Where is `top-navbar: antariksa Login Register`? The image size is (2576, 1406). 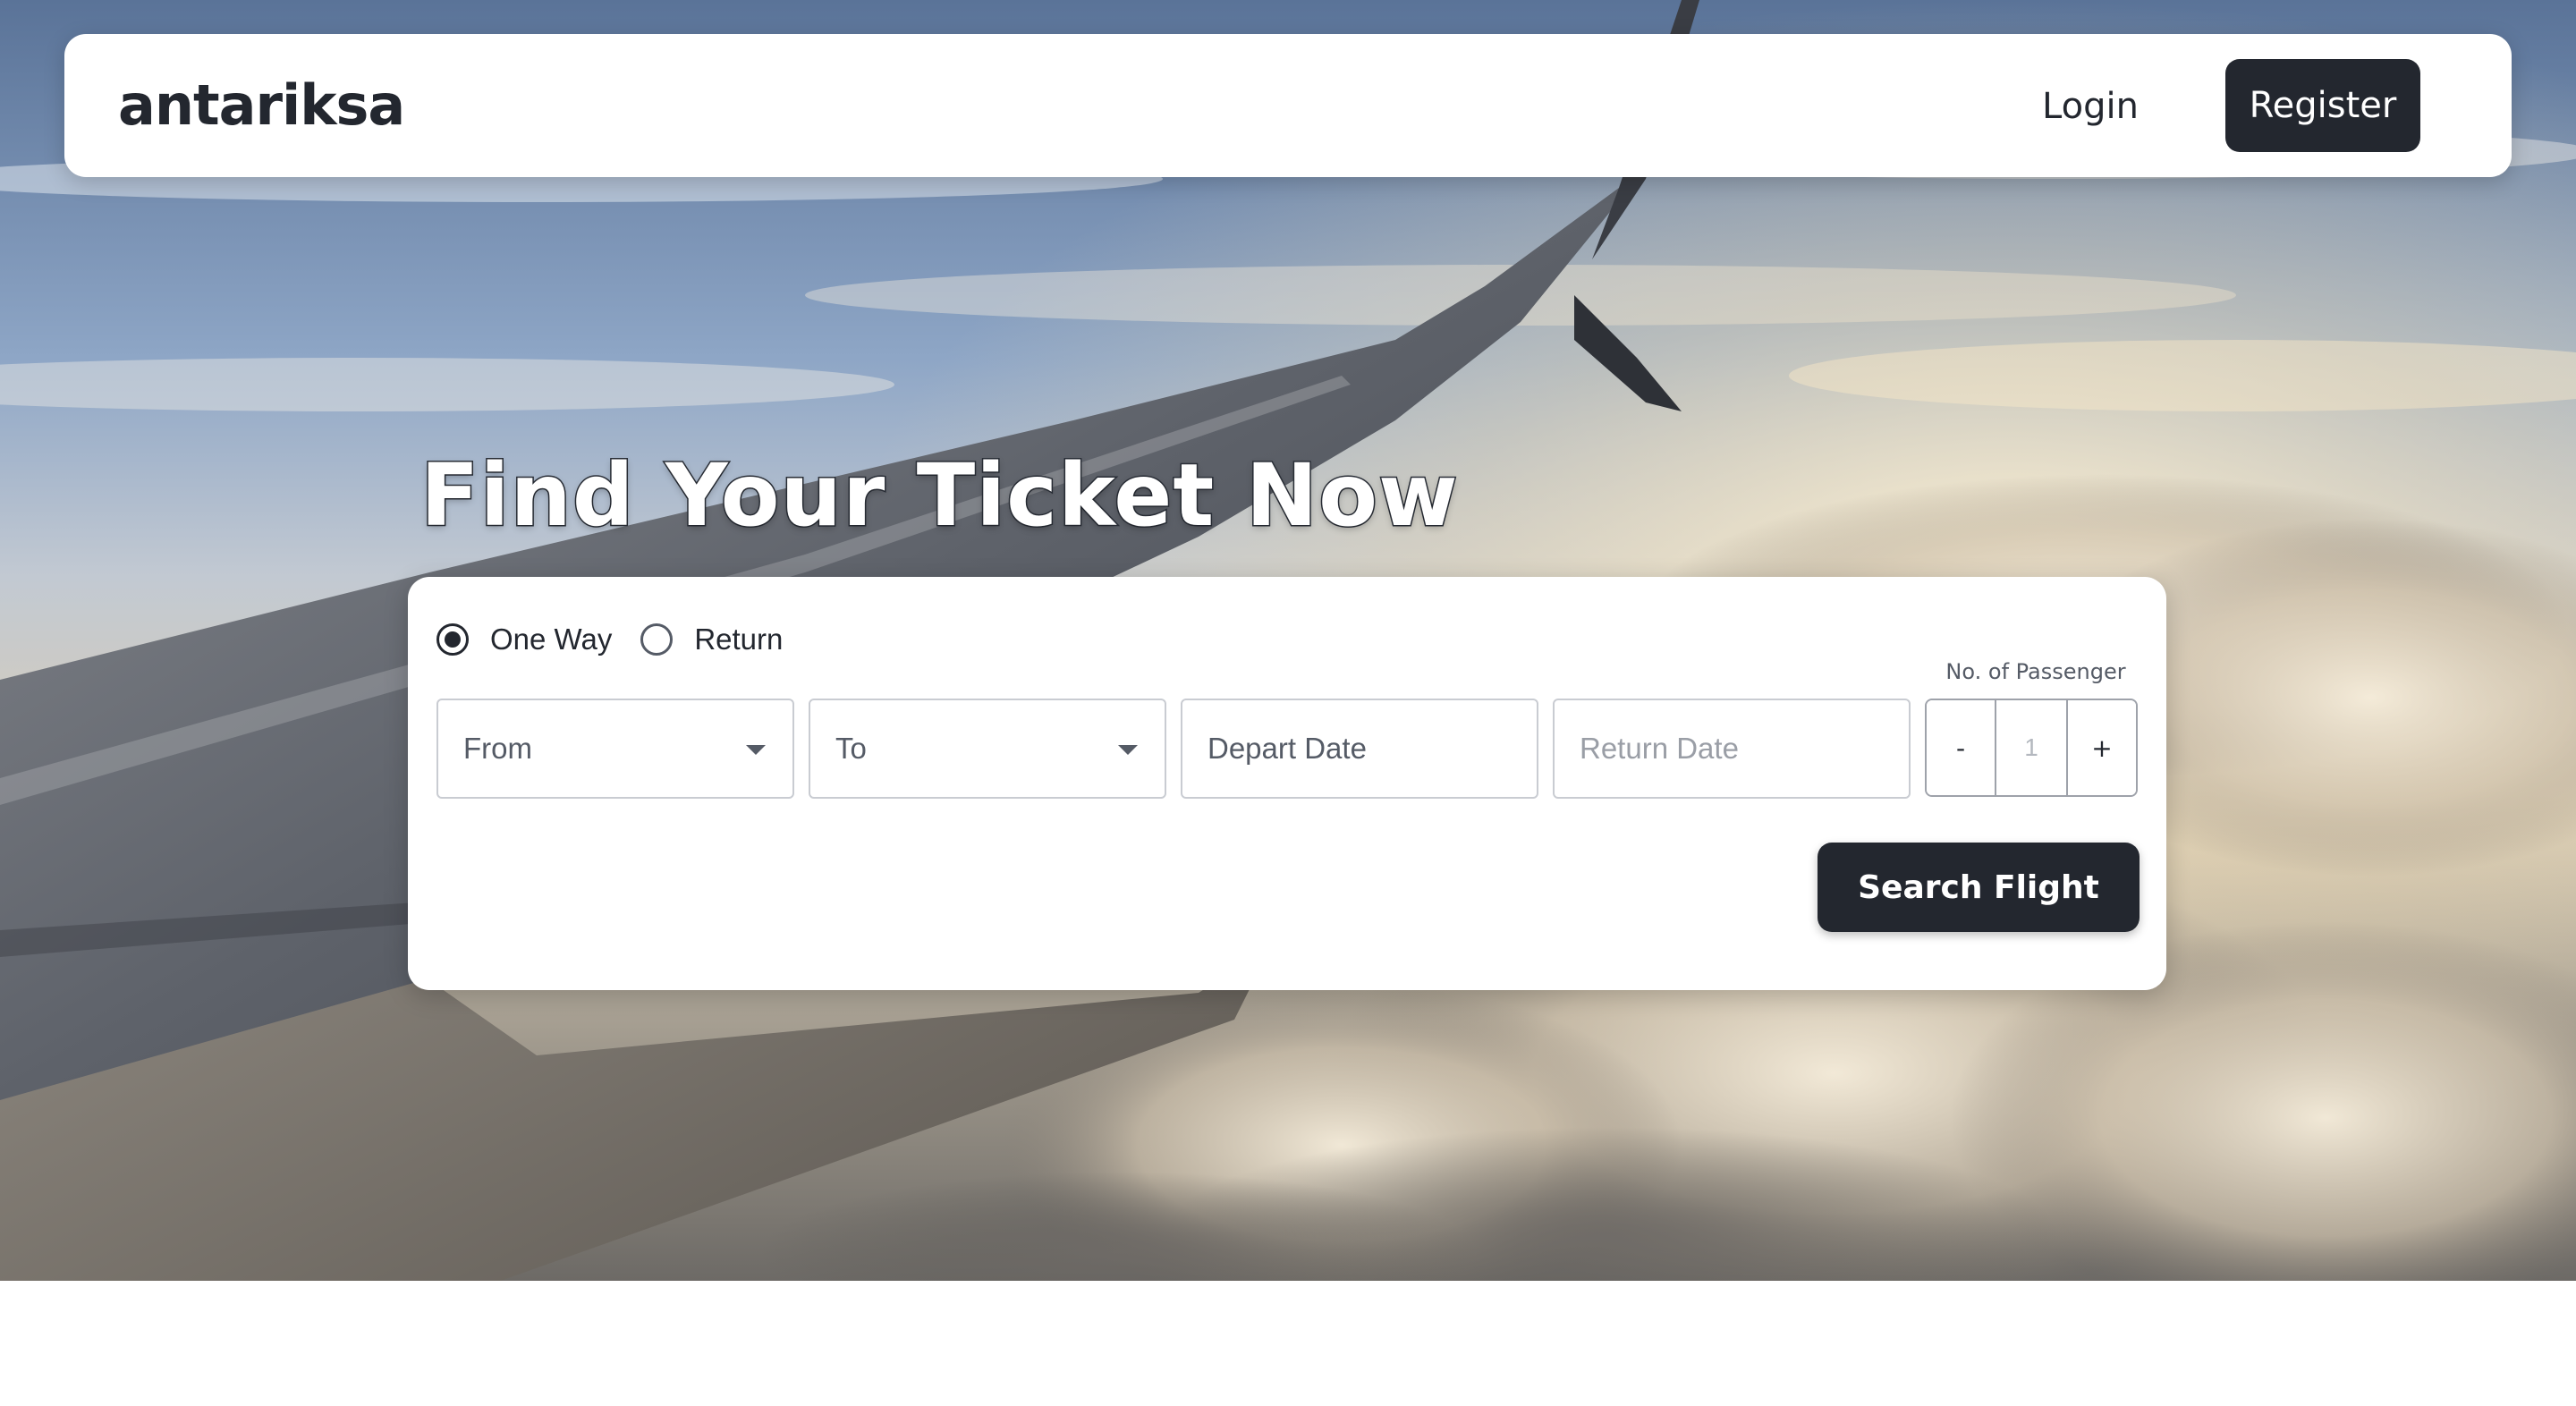 top-navbar: antariksa Login Register is located at coordinates (1288, 106).